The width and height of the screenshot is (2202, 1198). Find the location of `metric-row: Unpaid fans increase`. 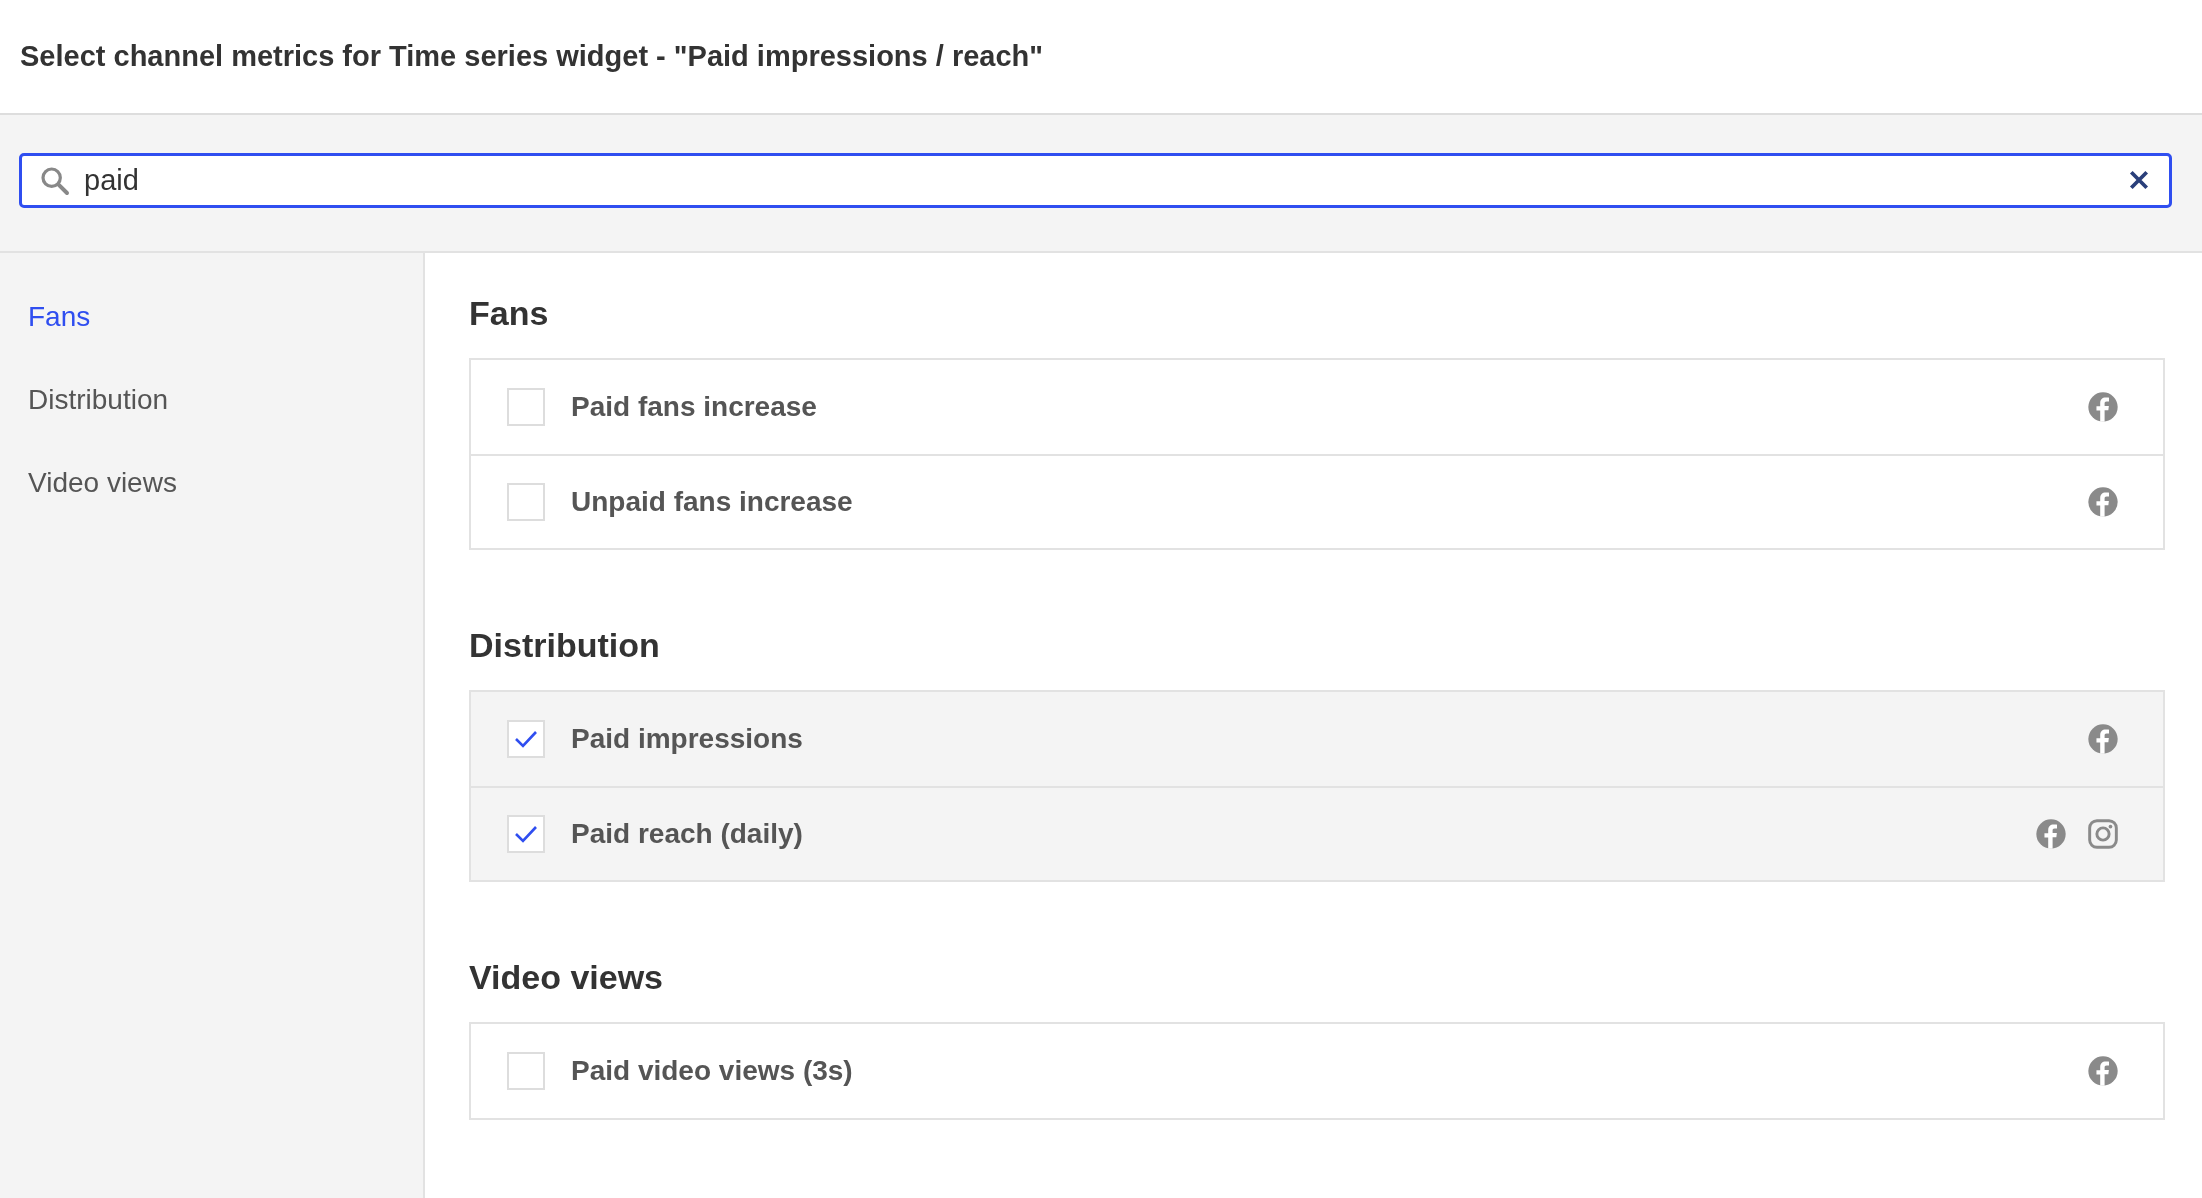

metric-row: Unpaid fans increase is located at coordinates (1317, 501).